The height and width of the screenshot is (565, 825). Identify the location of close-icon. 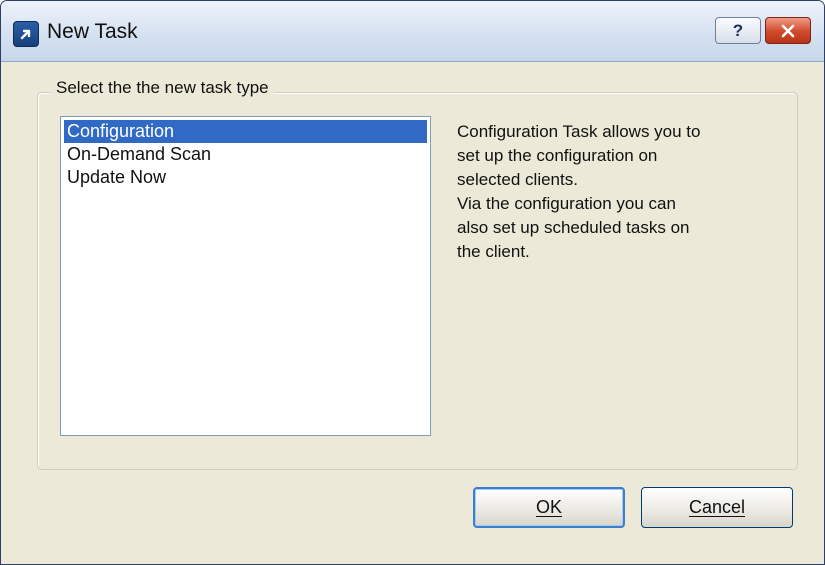
(788, 30).